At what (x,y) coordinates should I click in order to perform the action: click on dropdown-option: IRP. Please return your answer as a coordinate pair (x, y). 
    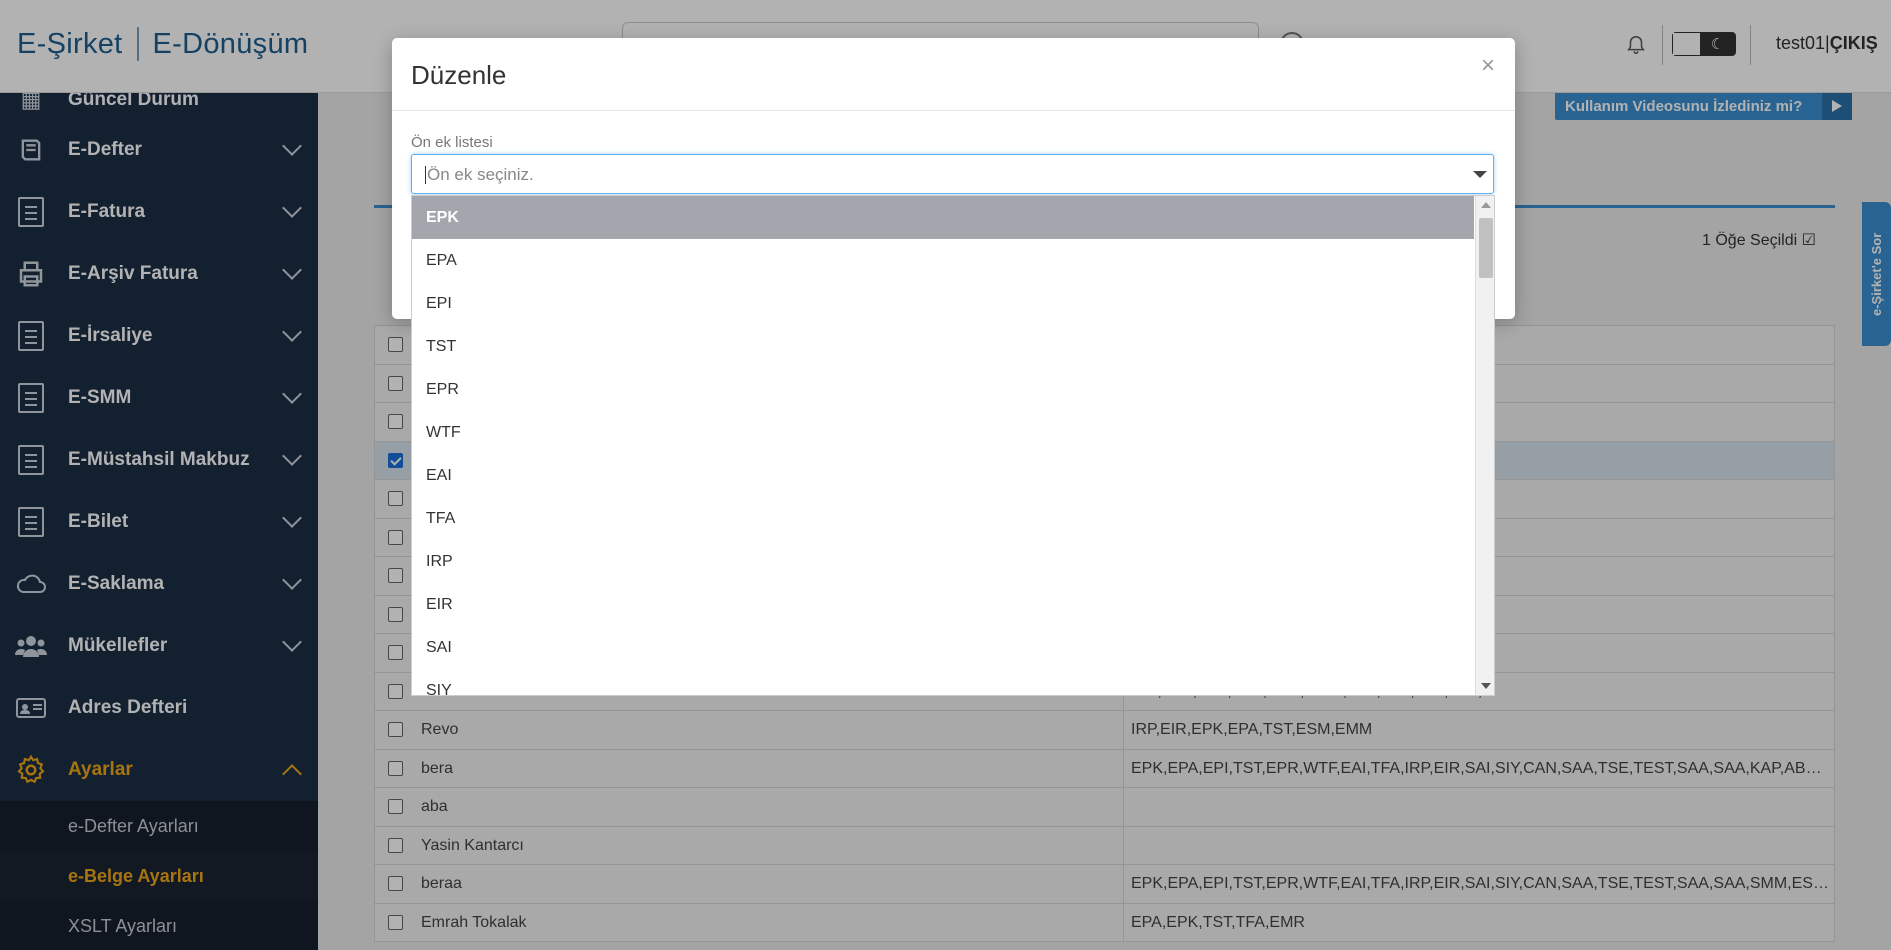
    Looking at the image, I should click on (943, 561).